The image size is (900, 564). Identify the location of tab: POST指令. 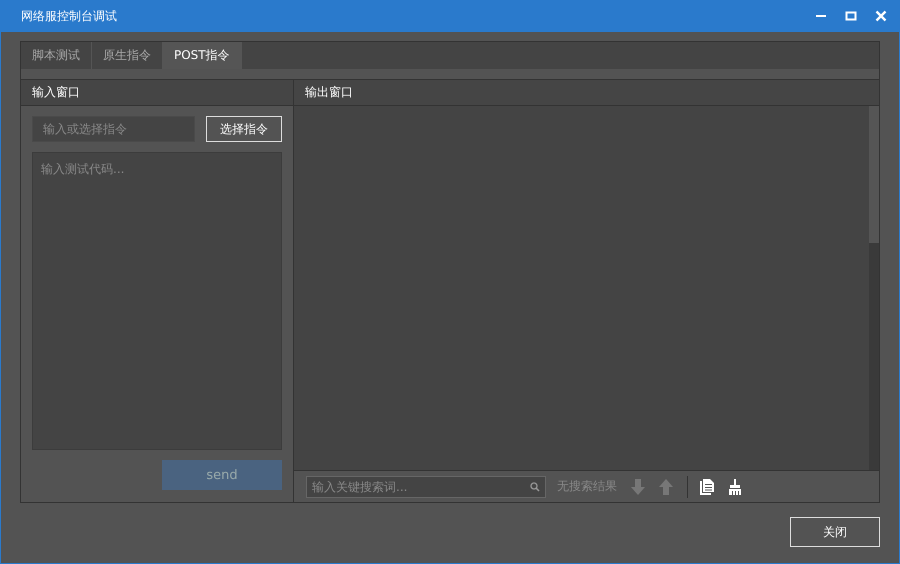
(202, 55).